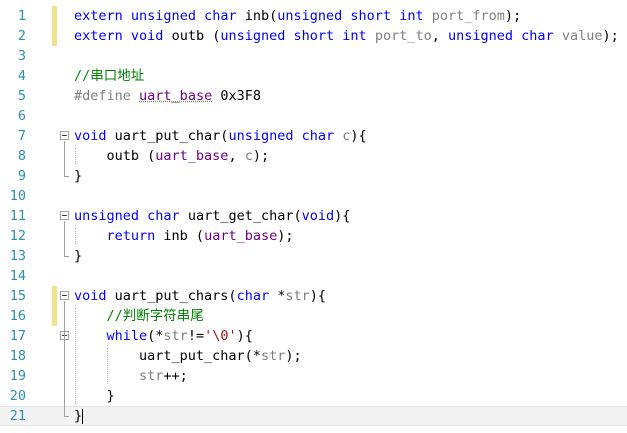 The image size is (627, 433). What do you see at coordinates (17, 396) in the screenshot?
I see `line-number: 20` at bounding box center [17, 396].